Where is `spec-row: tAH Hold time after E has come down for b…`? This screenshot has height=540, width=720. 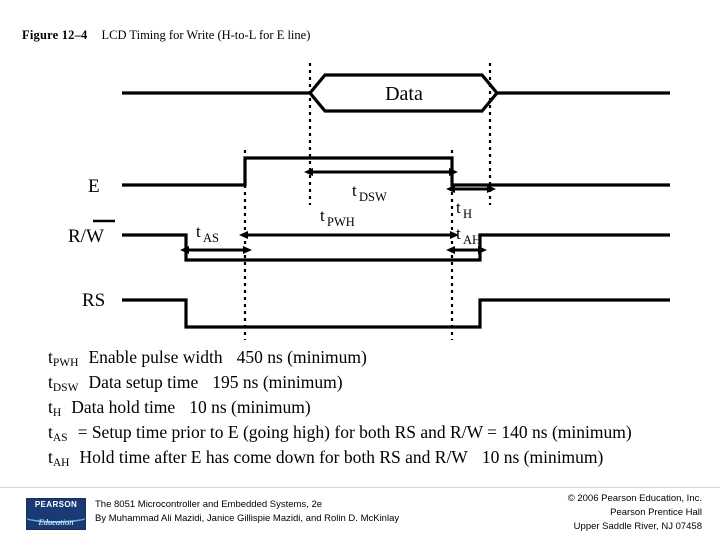
spec-row: tAH Hold time after E has come down for b… is located at coordinates (368, 457).